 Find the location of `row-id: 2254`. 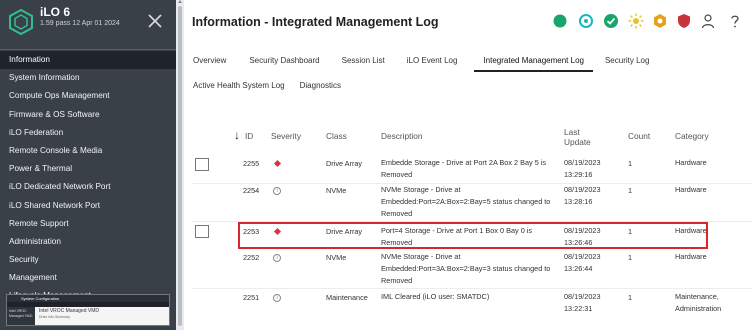

row-id: 2254 is located at coordinates (251, 190).